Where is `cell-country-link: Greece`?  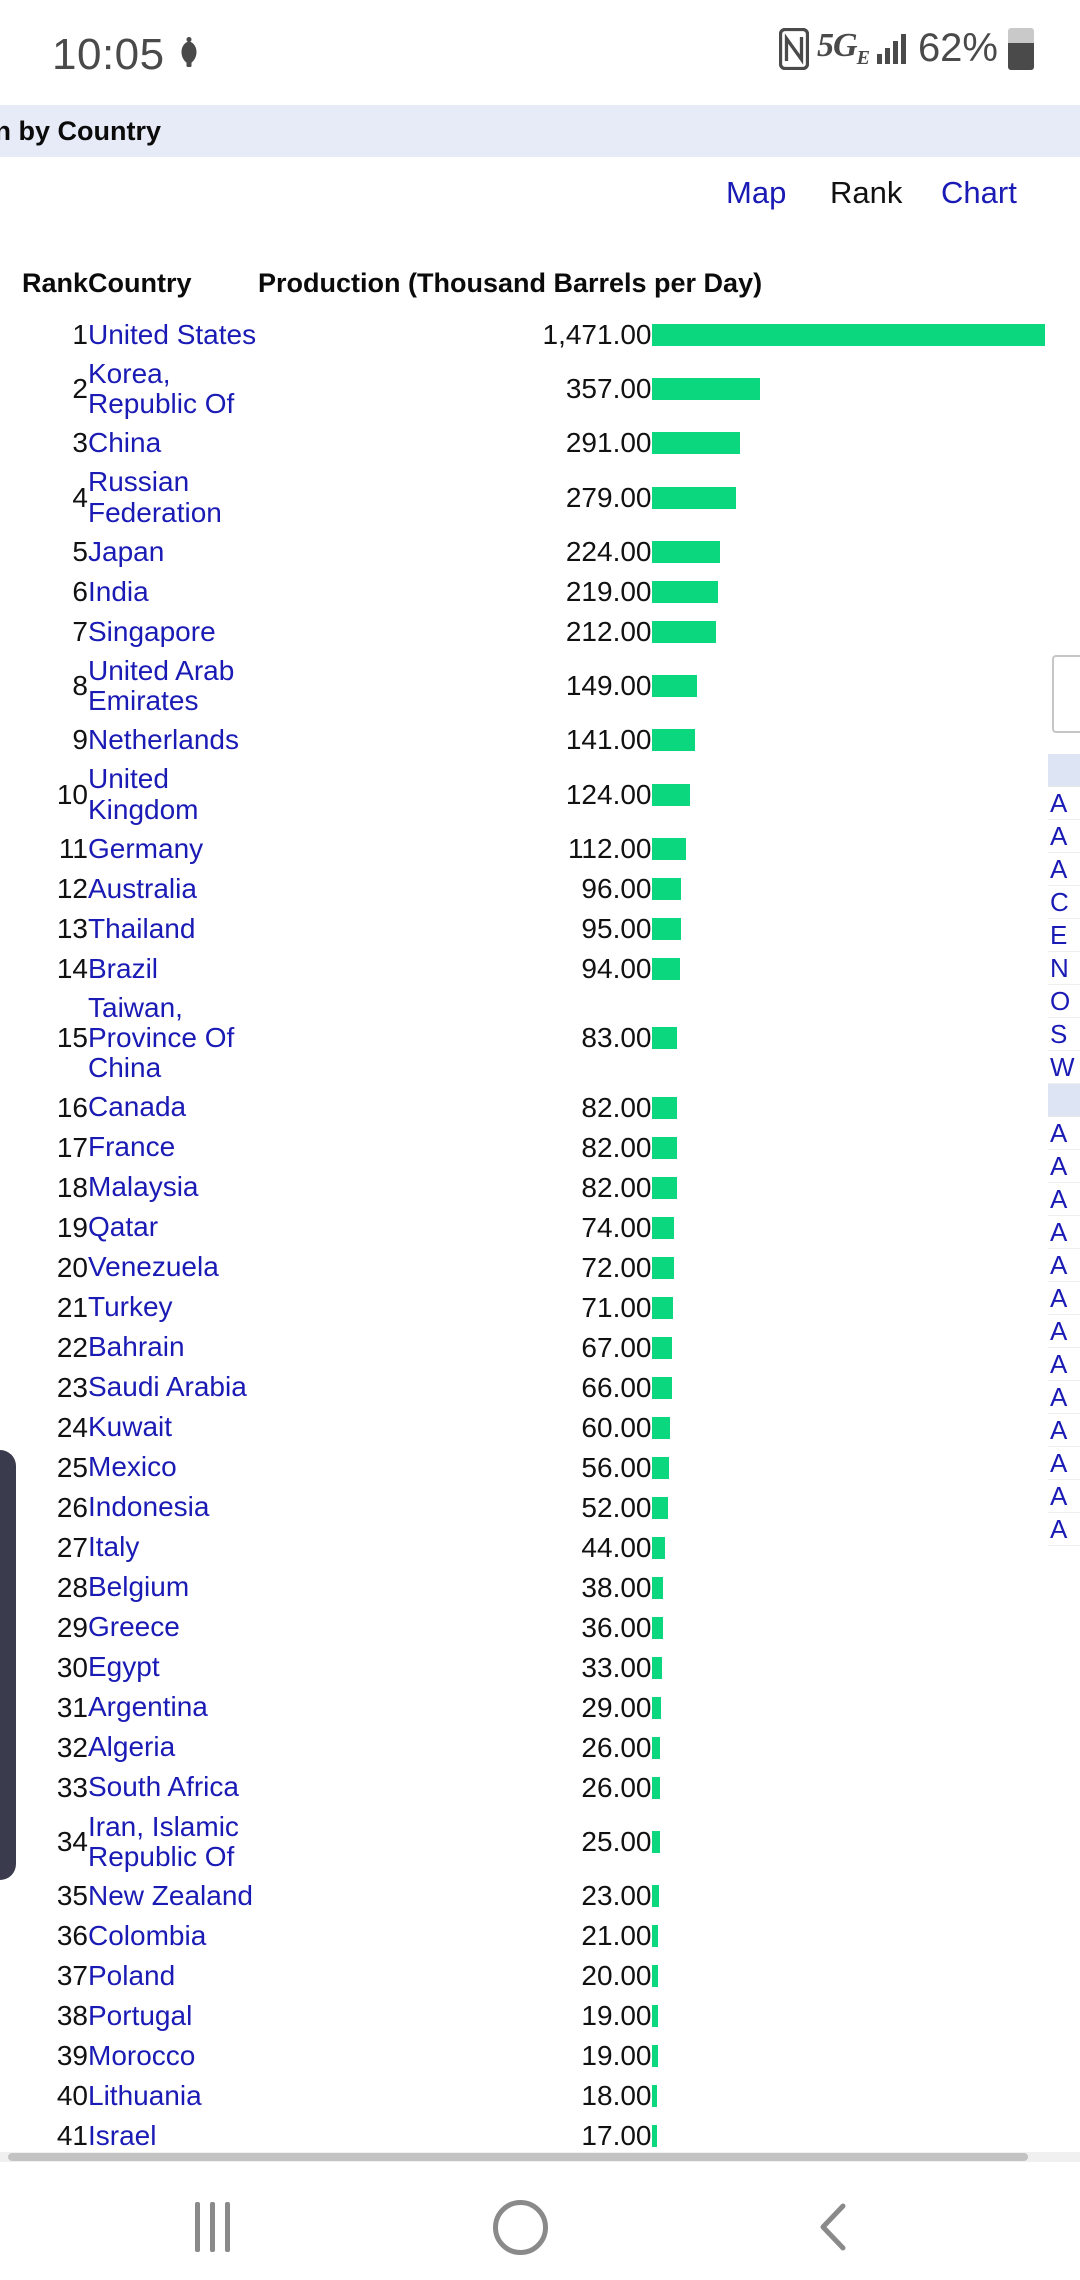
cell-country-link: Greece is located at coordinates (173, 1628).